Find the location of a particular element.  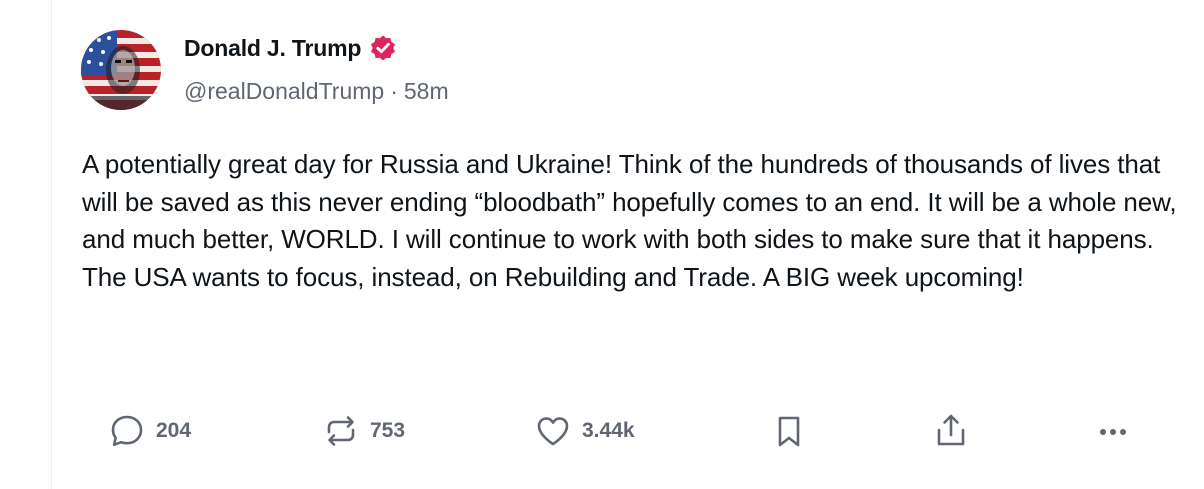

like-count: 3.44k is located at coordinates (608, 430).